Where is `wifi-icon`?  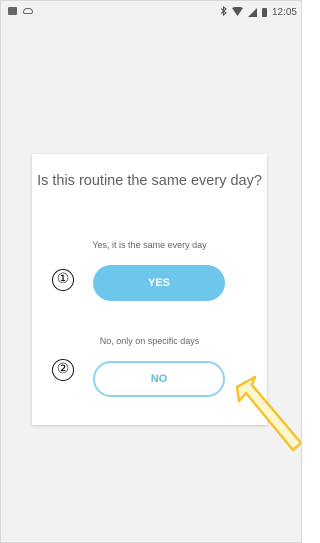 wifi-icon is located at coordinates (237, 12).